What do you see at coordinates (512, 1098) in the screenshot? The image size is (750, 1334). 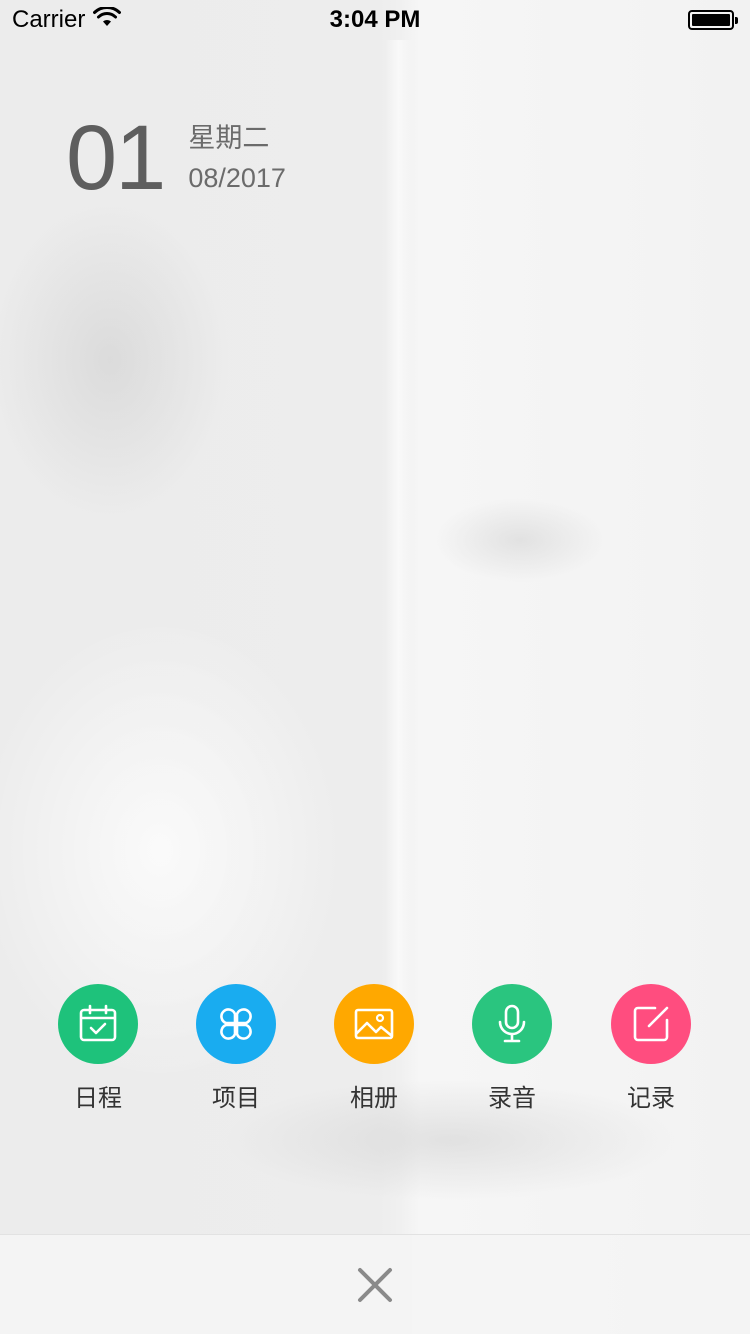 I see `recording-label: 录音` at bounding box center [512, 1098].